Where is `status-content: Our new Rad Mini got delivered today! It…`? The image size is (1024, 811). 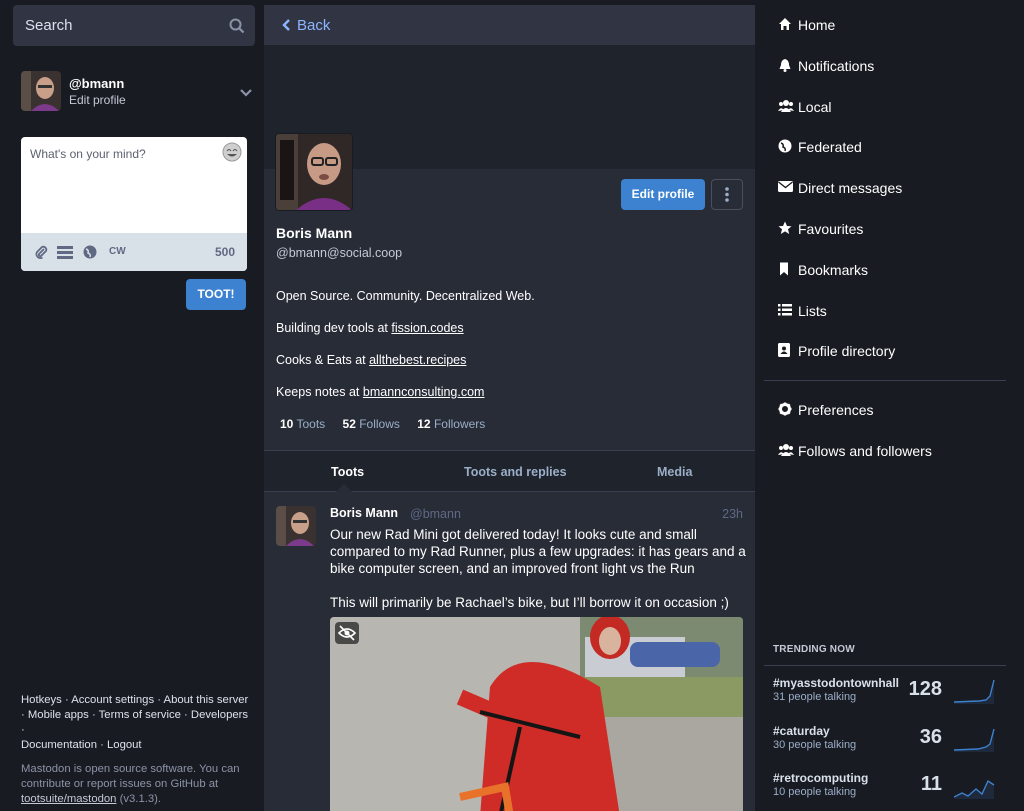
status-content: Our new Rad Mini got delivered today! It… is located at coordinates (540, 577).